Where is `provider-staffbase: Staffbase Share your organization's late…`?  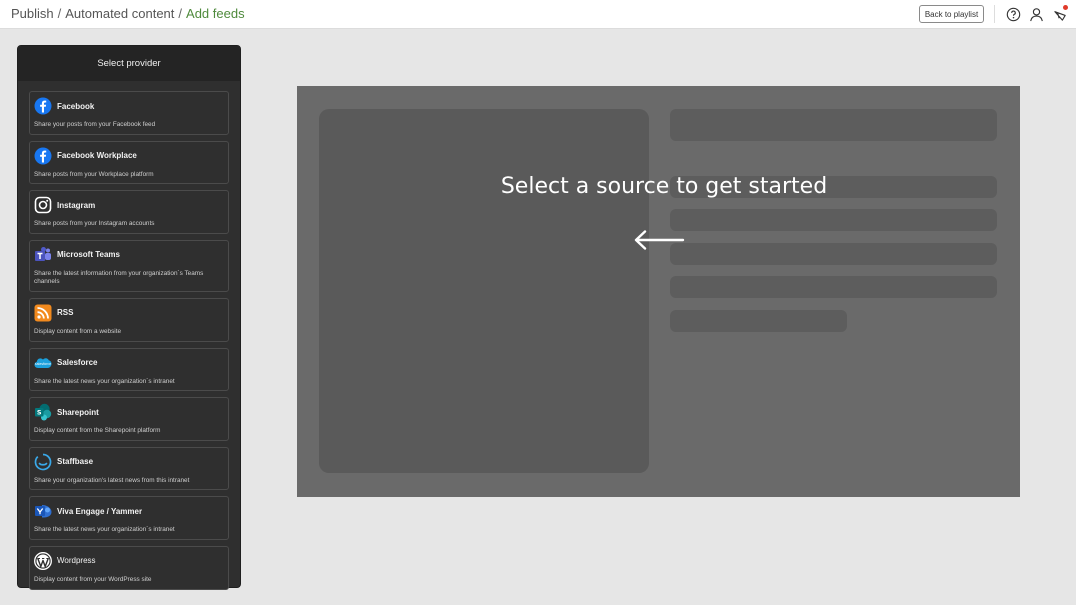 provider-staffbase: Staffbase Share your organization's late… is located at coordinates (129, 468).